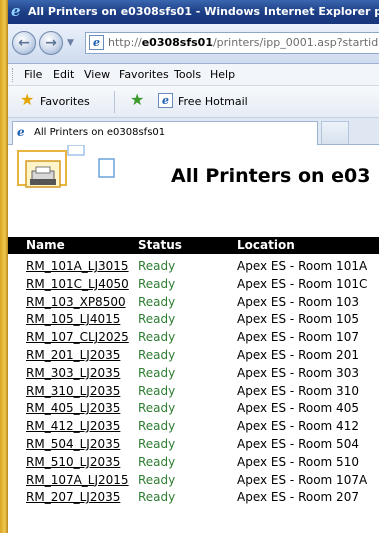 The image size is (379, 533). What do you see at coordinates (165, 100) in the screenshot?
I see `hotmail-page-icon: e` at bounding box center [165, 100].